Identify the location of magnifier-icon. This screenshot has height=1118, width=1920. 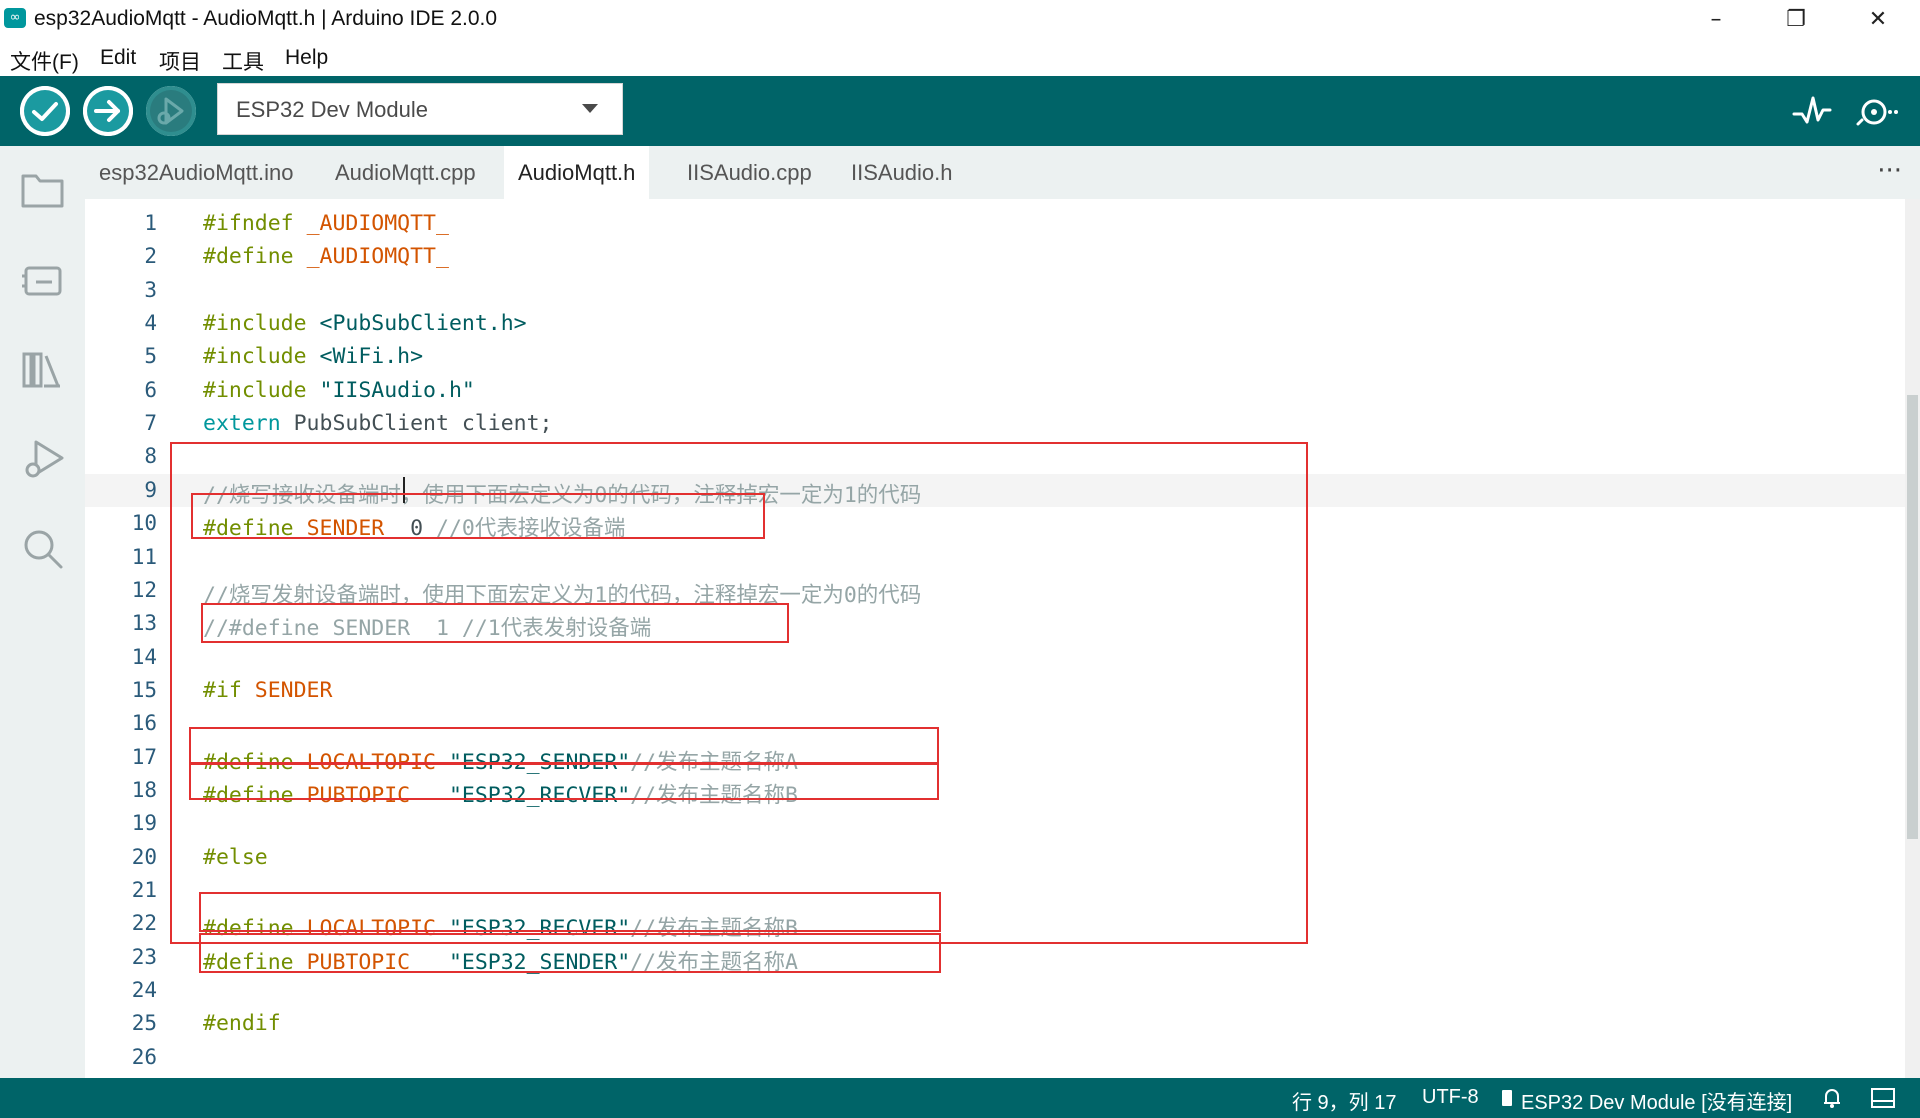
(1877, 112).